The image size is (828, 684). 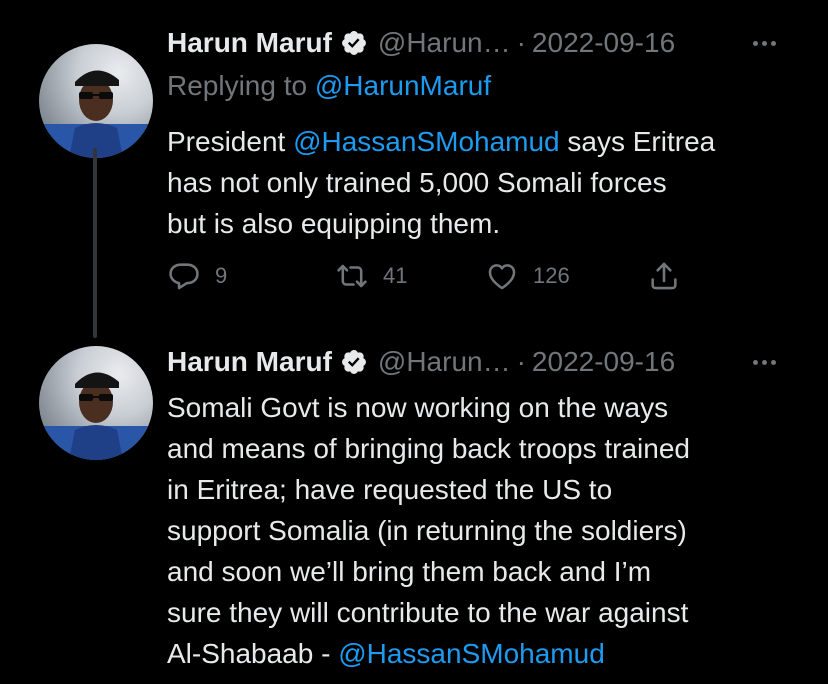 What do you see at coordinates (184, 276) in the screenshot?
I see `reply-icon` at bounding box center [184, 276].